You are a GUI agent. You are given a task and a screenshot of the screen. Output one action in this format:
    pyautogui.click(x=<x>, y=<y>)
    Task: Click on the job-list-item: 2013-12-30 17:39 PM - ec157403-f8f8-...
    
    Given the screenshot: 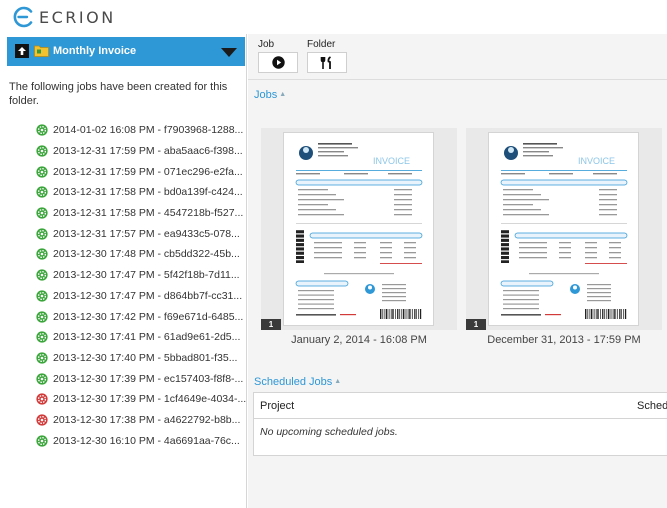 What is the action you would take?
    pyautogui.click(x=141, y=378)
    